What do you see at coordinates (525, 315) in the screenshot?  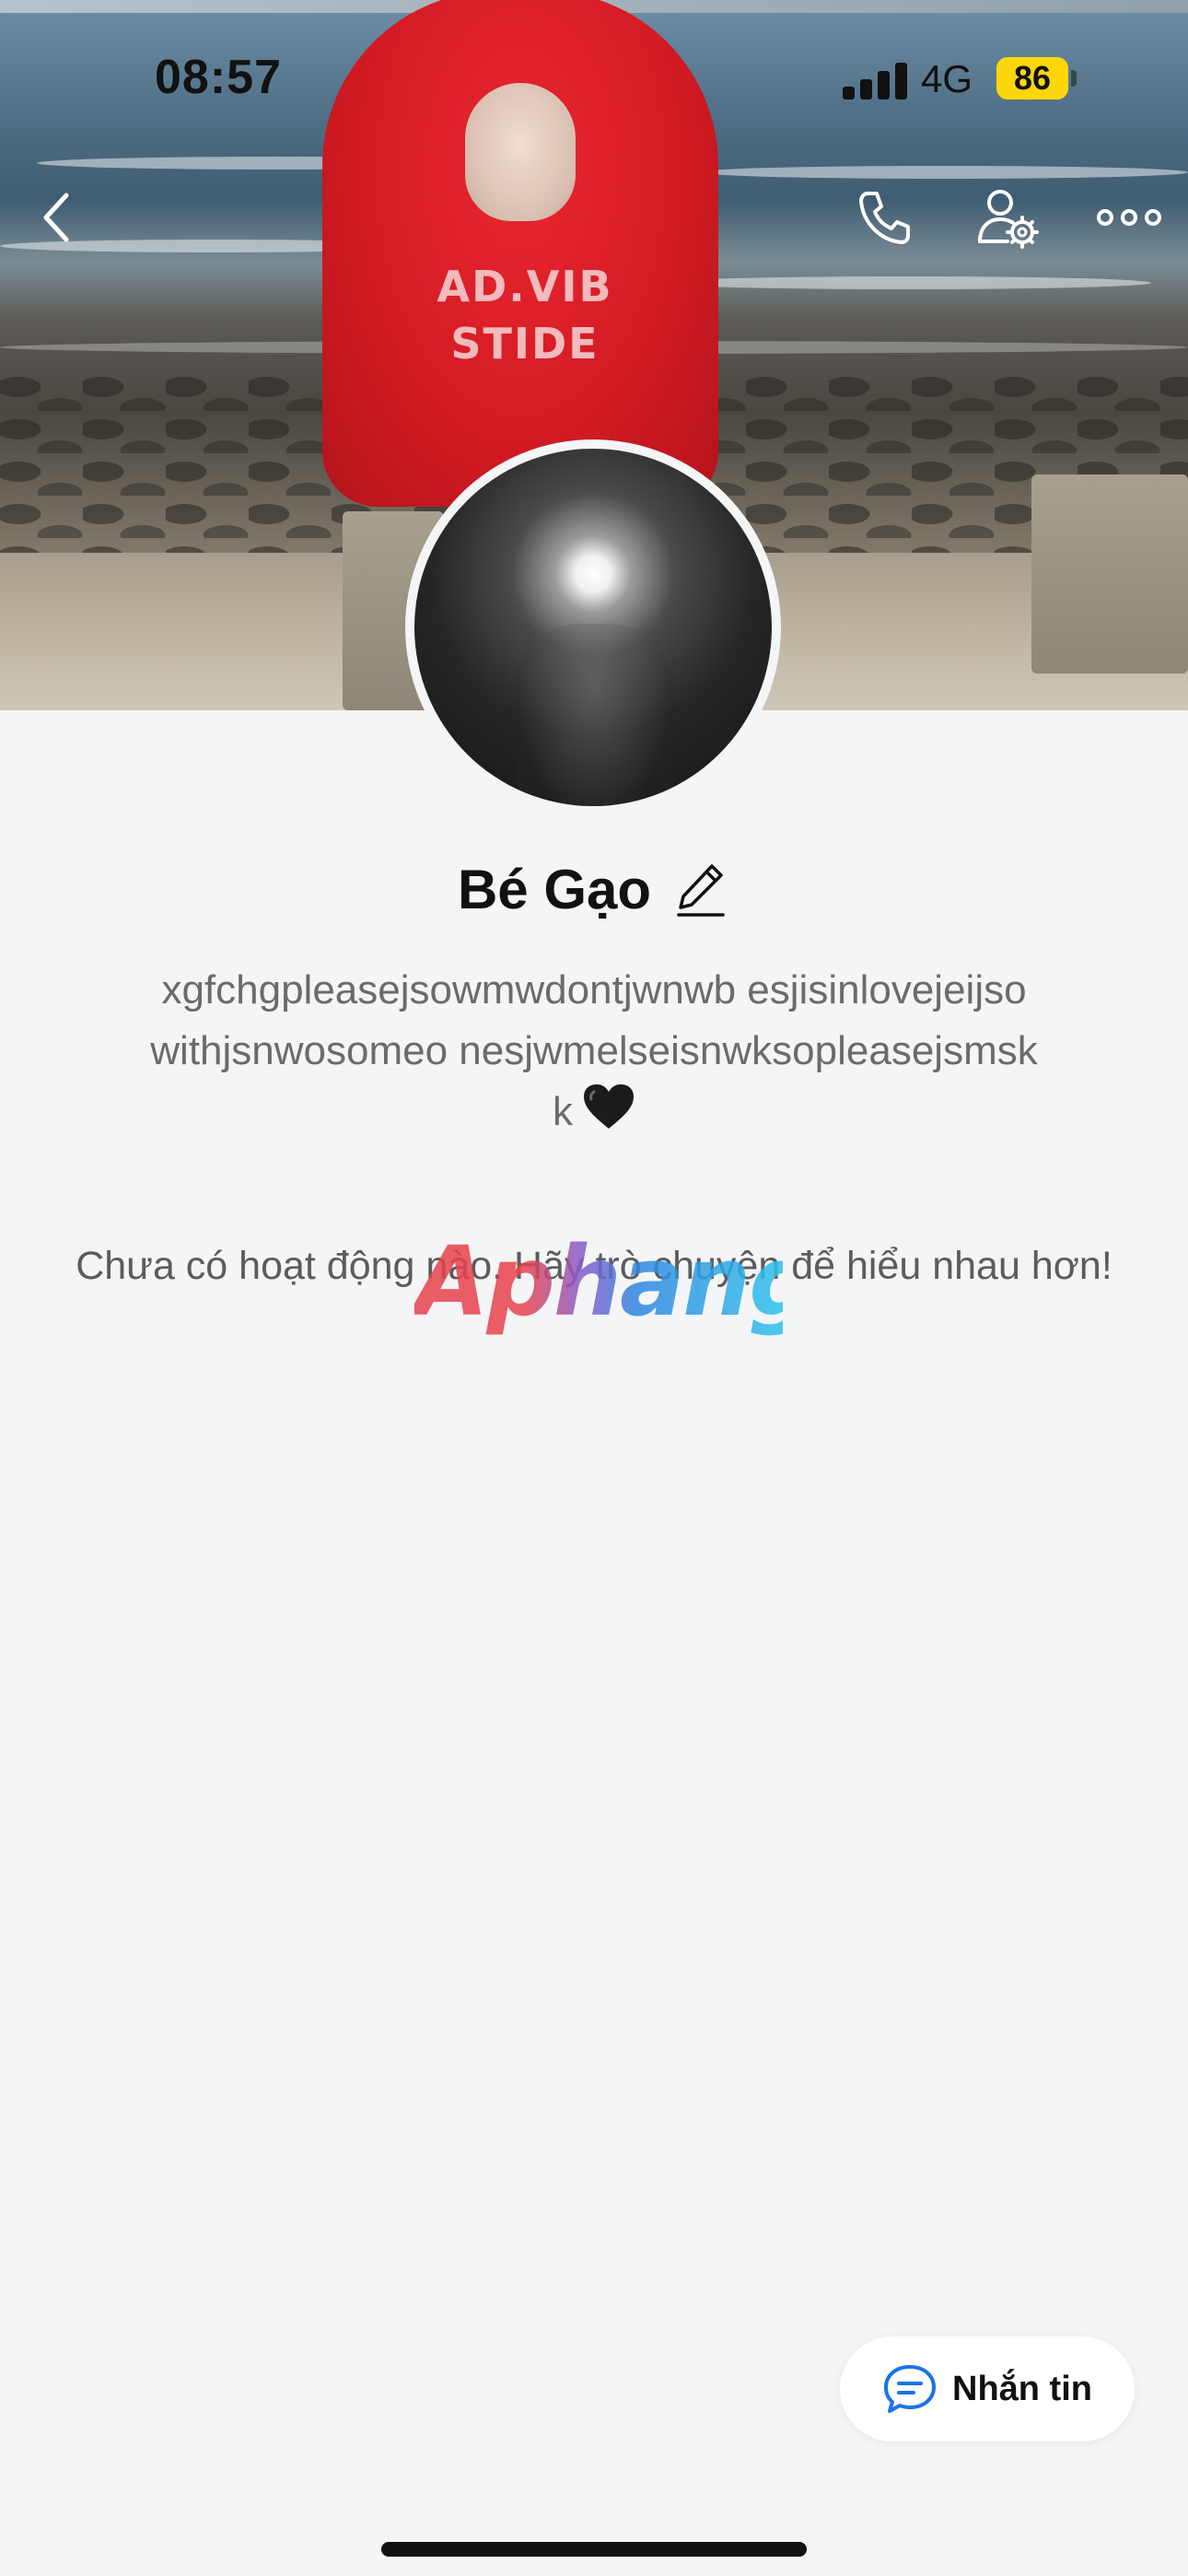 I see `cover-hoodie-print: AD.VIB STIDE` at bounding box center [525, 315].